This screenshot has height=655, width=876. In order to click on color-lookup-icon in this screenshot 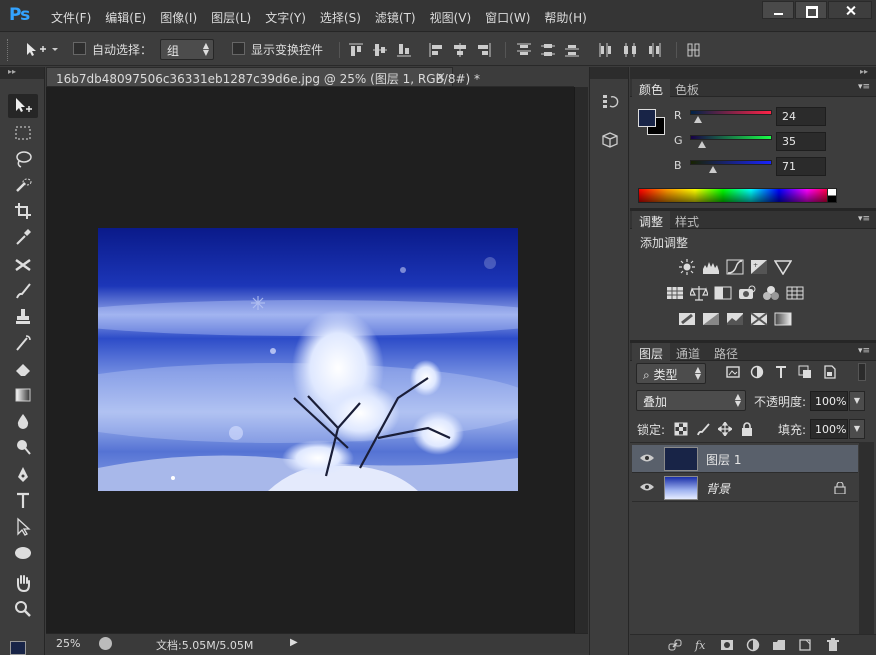, I will do `click(795, 293)`.